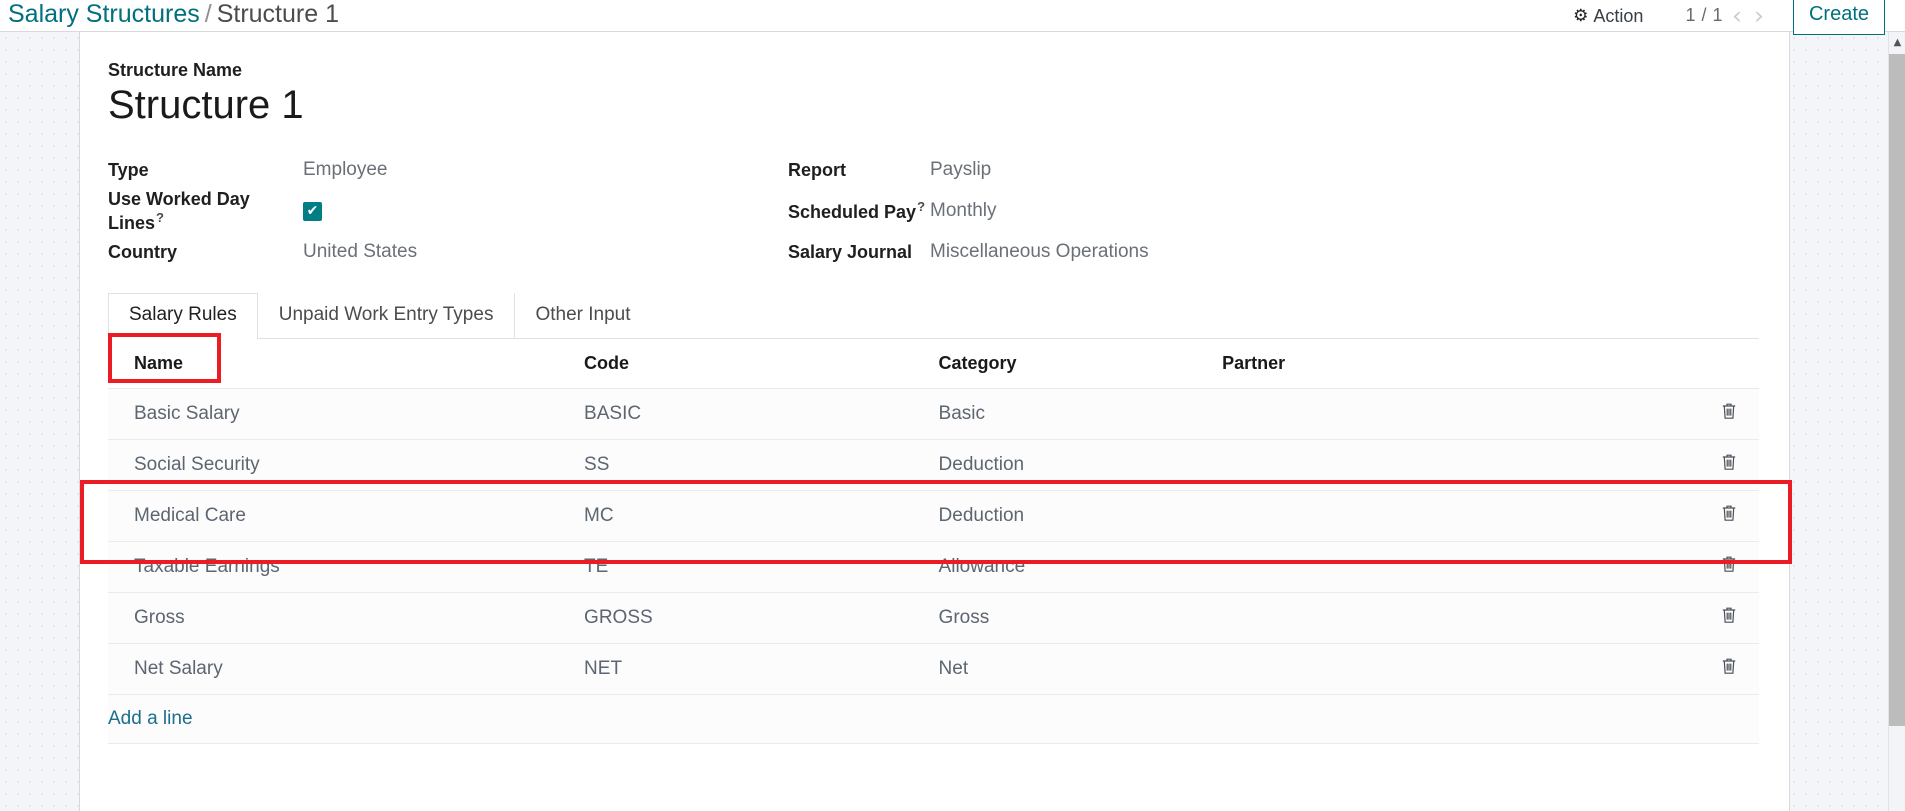  I want to click on table-row: Medical Care MC Deduction, so click(933, 516).